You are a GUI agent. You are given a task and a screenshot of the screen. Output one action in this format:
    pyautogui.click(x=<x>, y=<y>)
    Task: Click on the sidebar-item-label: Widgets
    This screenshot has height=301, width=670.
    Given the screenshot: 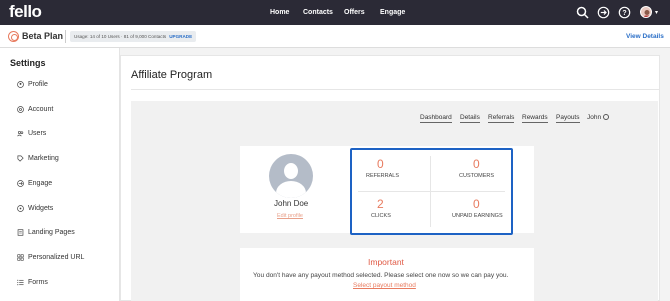 What is the action you would take?
    pyautogui.click(x=41, y=208)
    